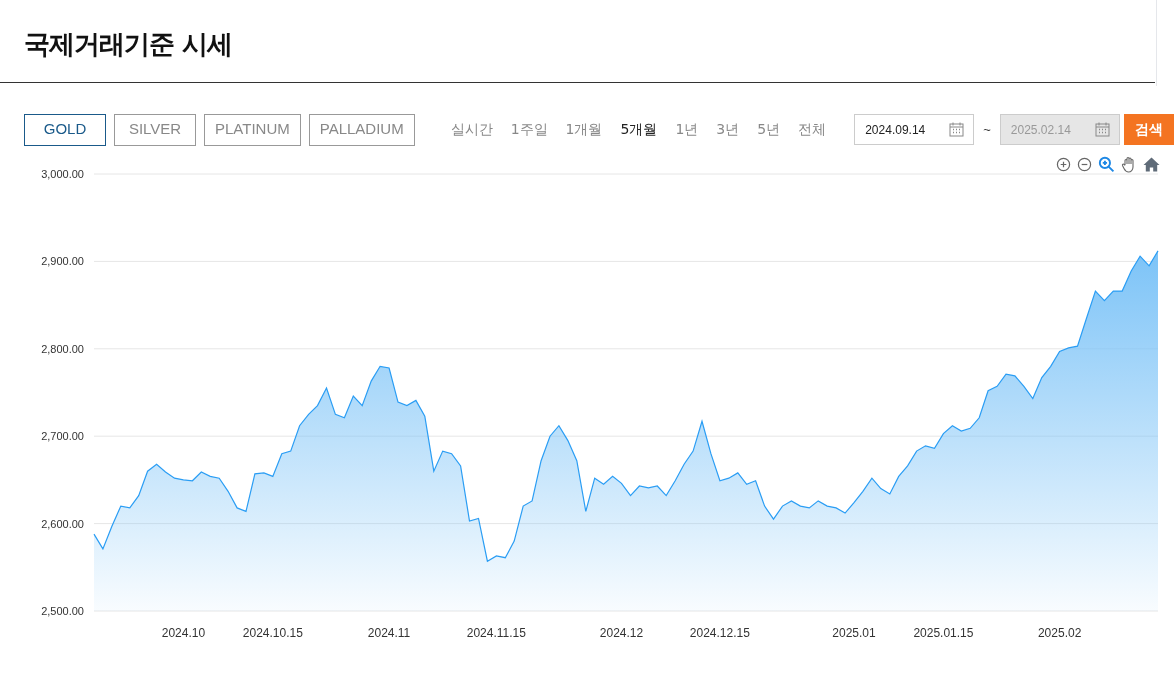  What do you see at coordinates (1063, 164) in the screenshot?
I see `zoom-in-icon` at bounding box center [1063, 164].